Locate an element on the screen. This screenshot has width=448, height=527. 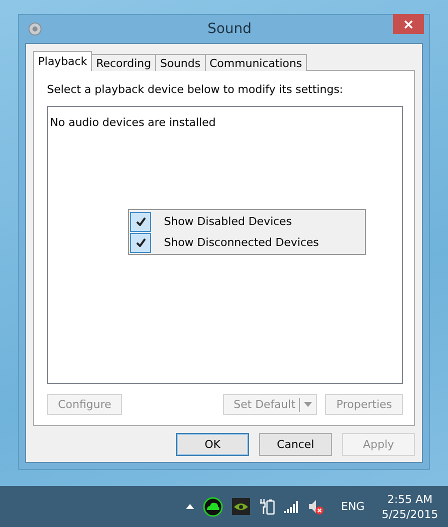
instruction-text: Select a playback device below to modify its settings: is located at coordinates (195, 89).